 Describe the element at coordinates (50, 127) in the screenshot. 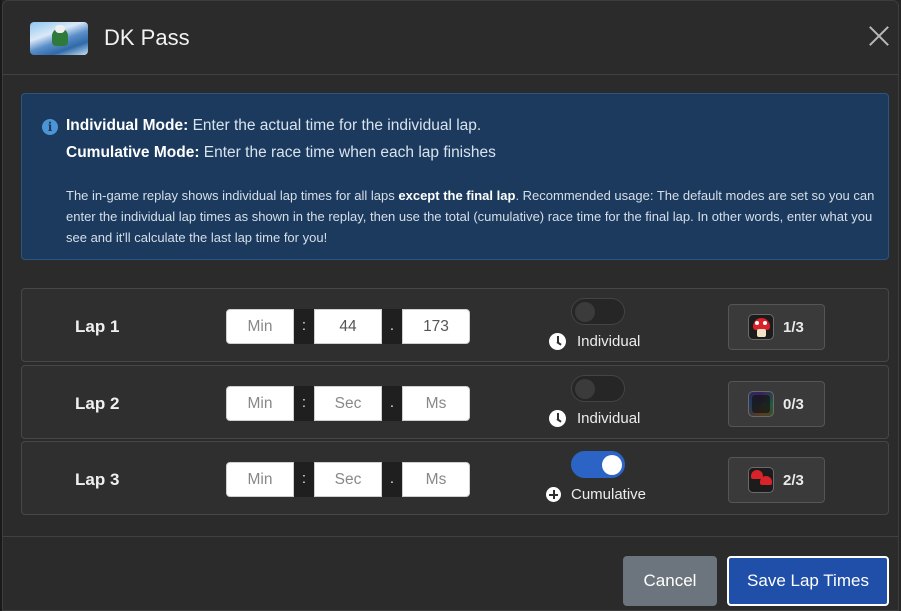

I see `info-icon: i` at that location.